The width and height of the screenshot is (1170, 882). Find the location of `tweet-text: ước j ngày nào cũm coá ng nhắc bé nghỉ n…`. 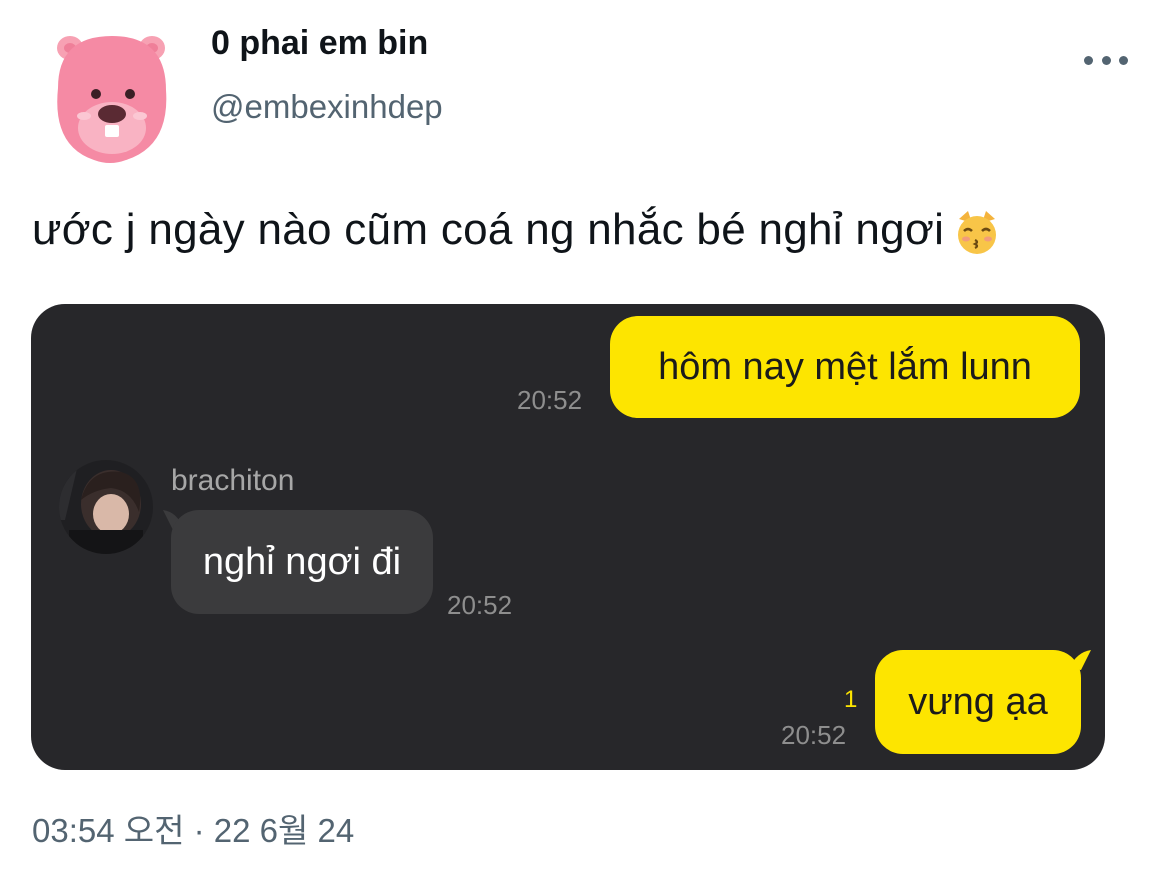

tweet-text: ước j ngày nào cũm coá ng nhắc bé nghỉ n… is located at coordinates (516, 230).